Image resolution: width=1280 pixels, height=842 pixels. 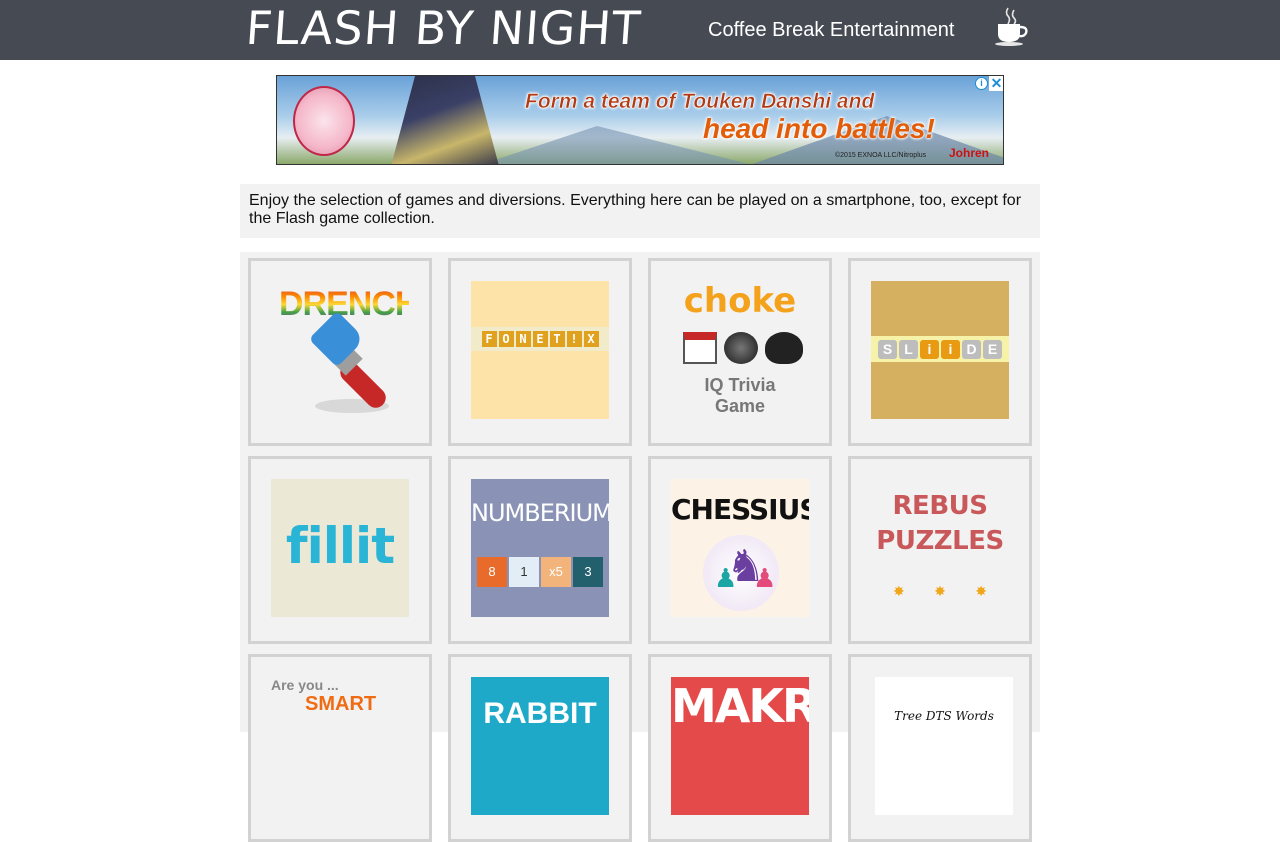 What do you see at coordinates (908, 349) in the screenshot?
I see `slide-letter: L` at bounding box center [908, 349].